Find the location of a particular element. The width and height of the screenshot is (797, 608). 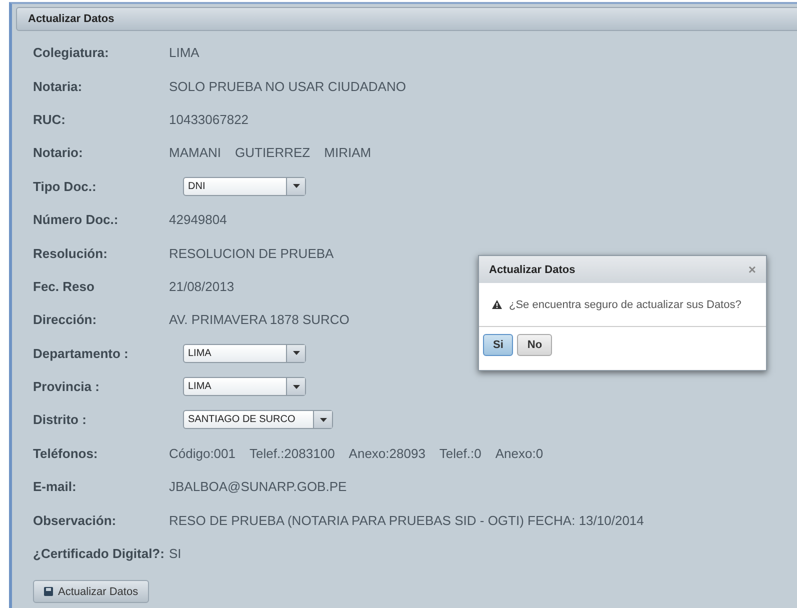

field-value: AV. PRIMAVERA 1878 SURCO is located at coordinates (259, 320).